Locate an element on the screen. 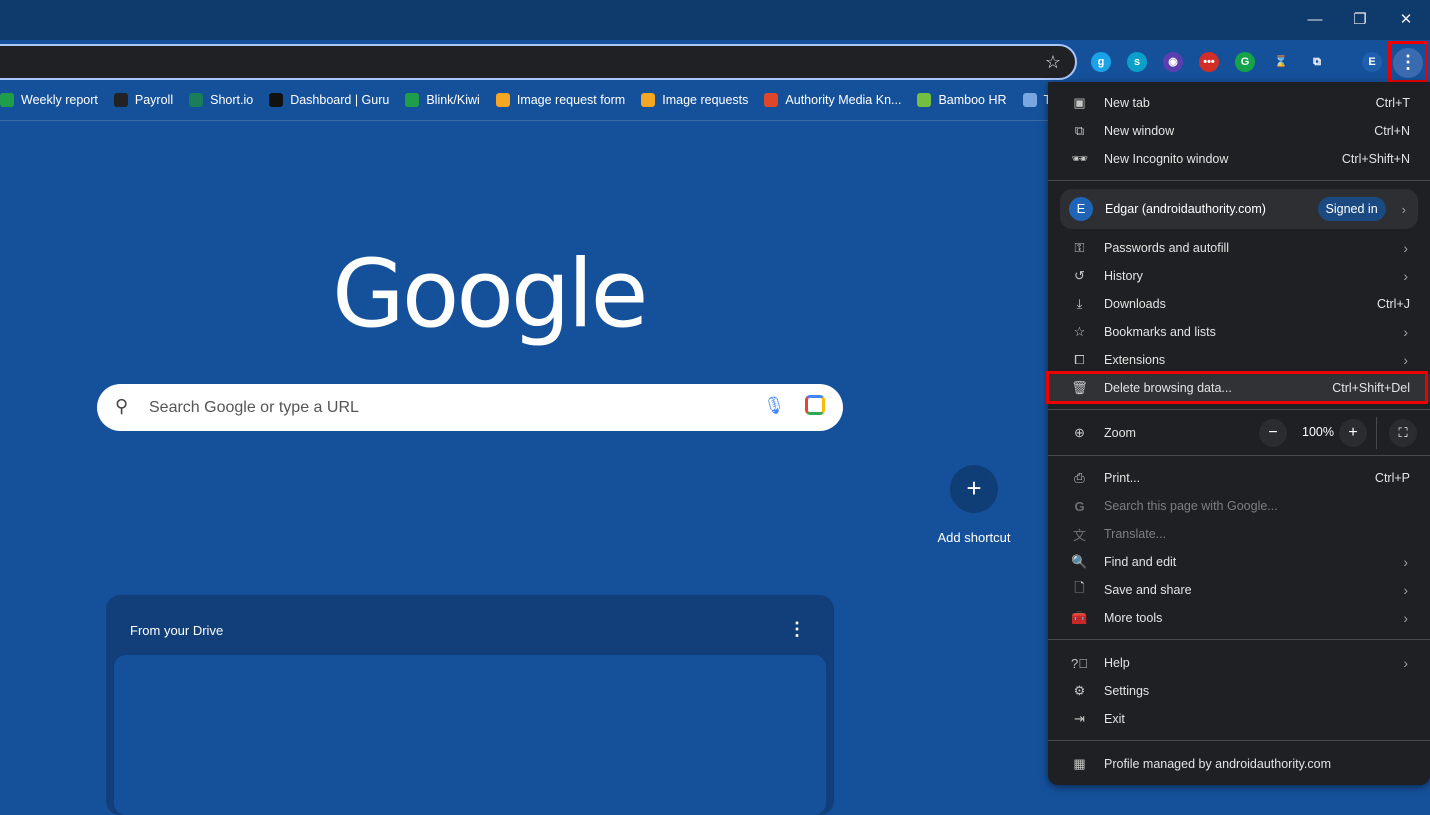  shortcut: Ctrl+J is located at coordinates (1393, 304).